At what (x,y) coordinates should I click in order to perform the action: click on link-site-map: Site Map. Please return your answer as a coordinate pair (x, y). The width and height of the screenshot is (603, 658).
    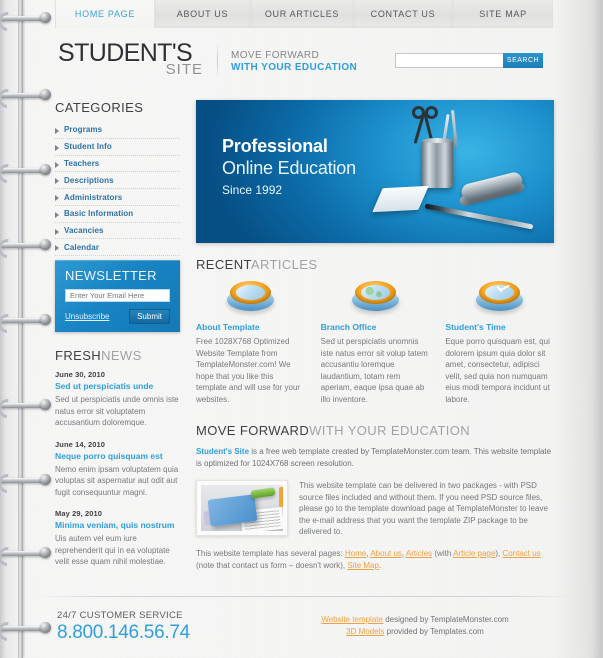
    Looking at the image, I should click on (363, 565).